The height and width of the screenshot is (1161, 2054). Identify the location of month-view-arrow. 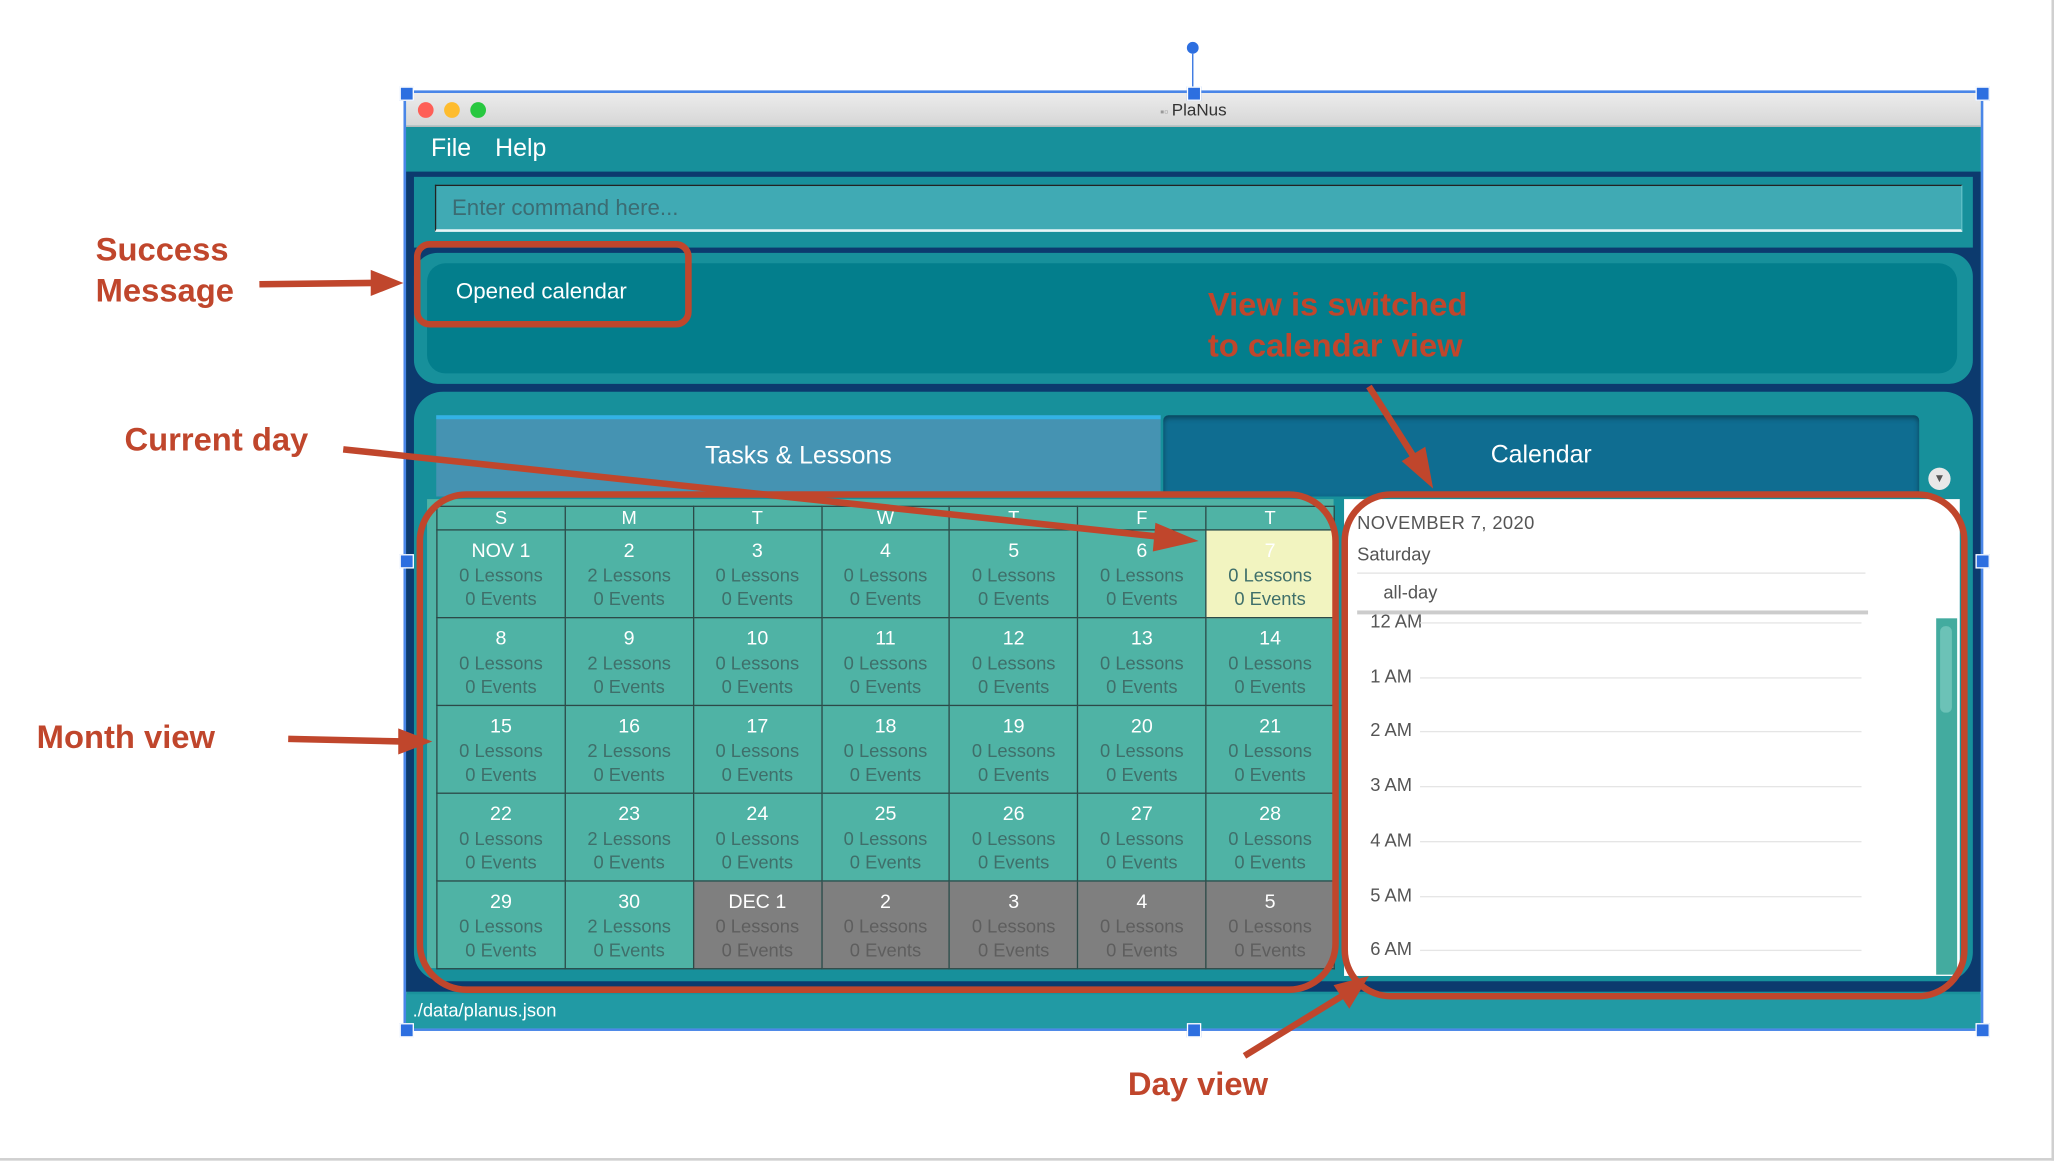
(344, 740).